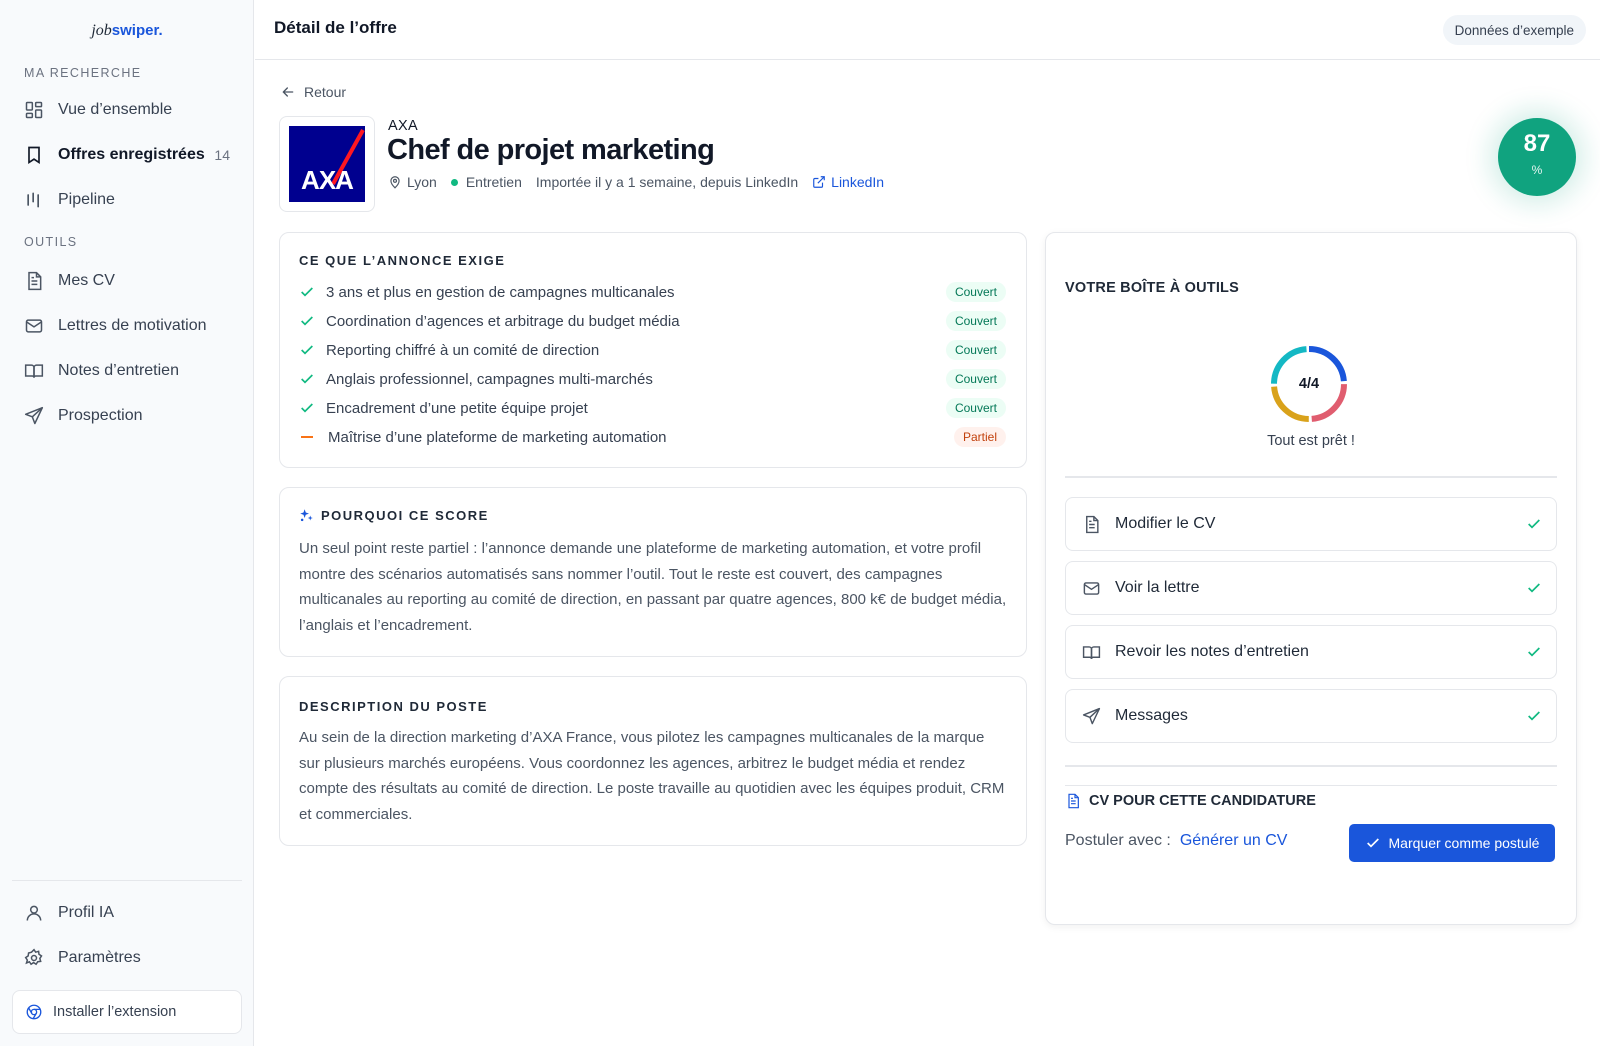 This screenshot has height=1046, width=1600. What do you see at coordinates (1118, 840) in the screenshot?
I see `apply-with-label: Postuler avec :` at bounding box center [1118, 840].